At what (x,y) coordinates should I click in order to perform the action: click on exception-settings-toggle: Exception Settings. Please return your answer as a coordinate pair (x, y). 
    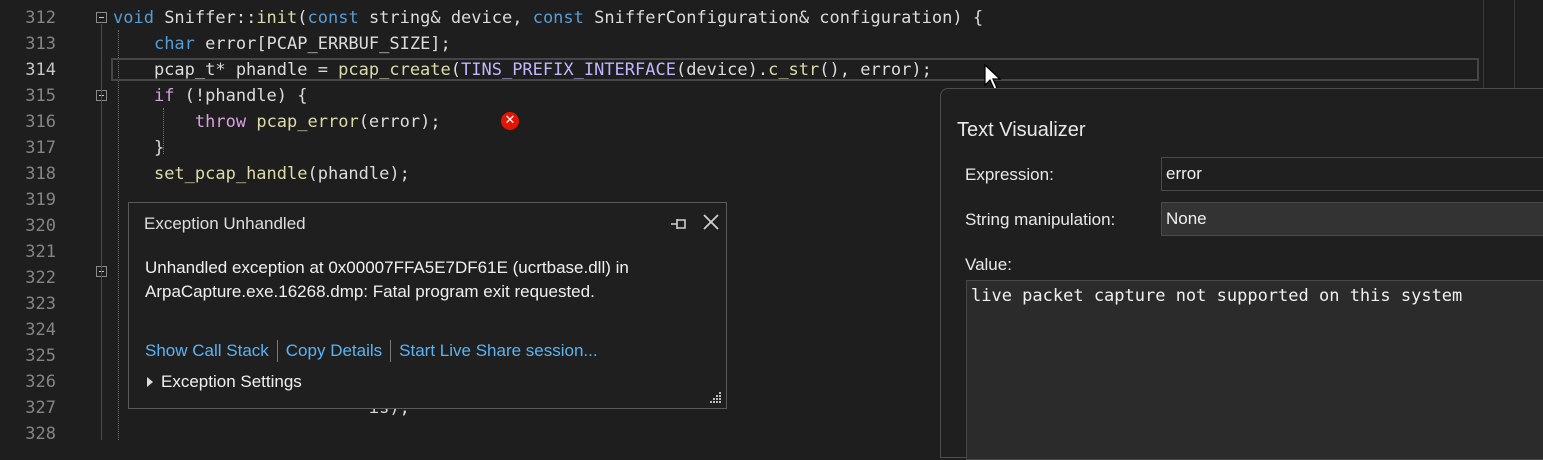
    Looking at the image, I should click on (224, 382).